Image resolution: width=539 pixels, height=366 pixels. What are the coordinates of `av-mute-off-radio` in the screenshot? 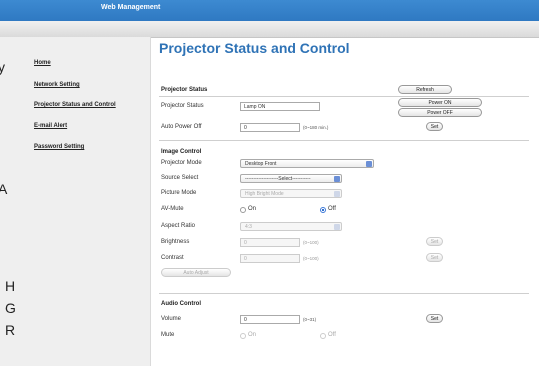 It's located at (323, 210).